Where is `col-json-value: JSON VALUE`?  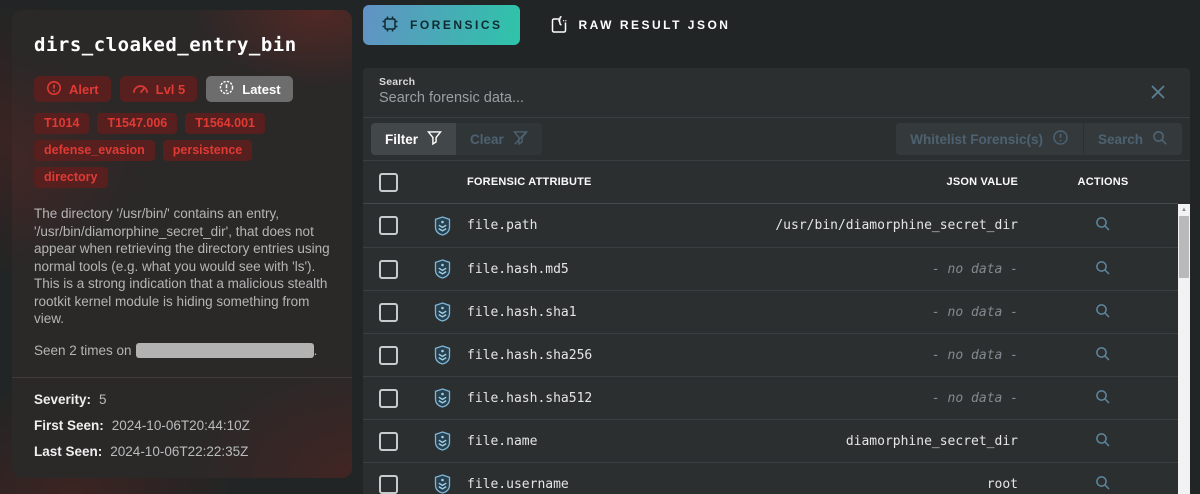
col-json-value: JSON VALUE is located at coordinates (982, 182).